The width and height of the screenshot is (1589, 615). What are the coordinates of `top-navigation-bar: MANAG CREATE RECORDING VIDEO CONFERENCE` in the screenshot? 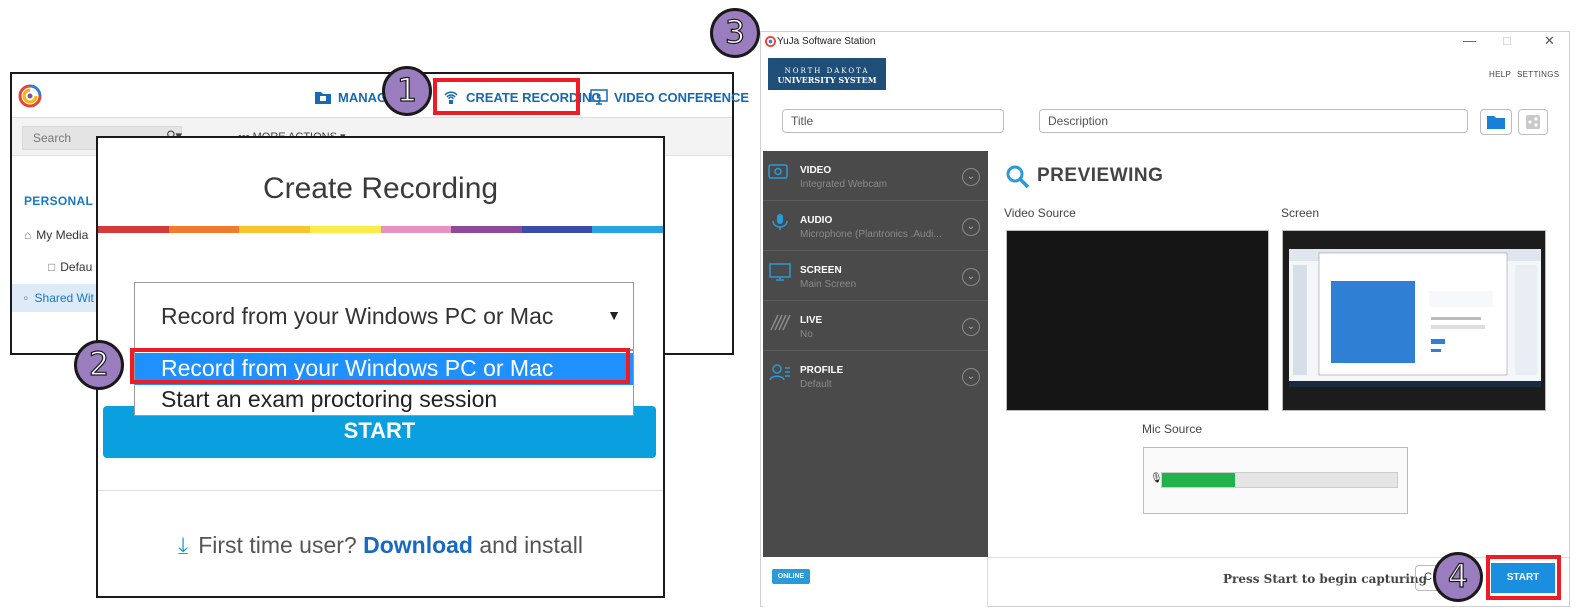 It's located at (380, 96).